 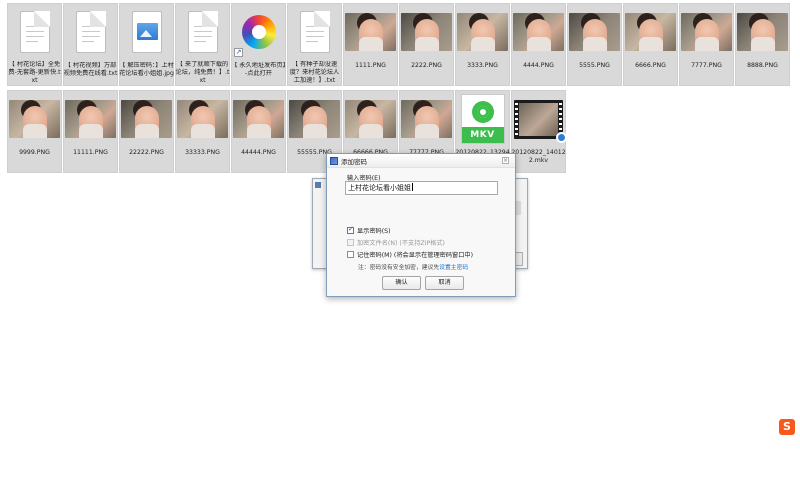 I want to click on checkbox-checked-icon, so click(x=350, y=229).